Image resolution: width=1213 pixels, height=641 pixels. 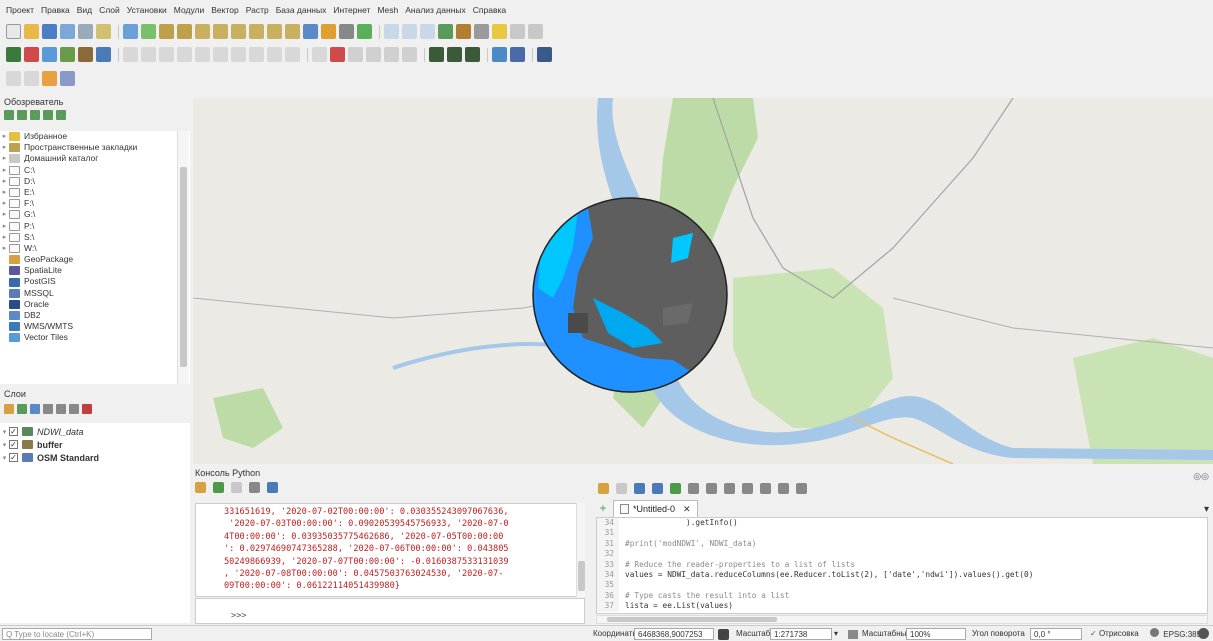 I want to click on browser-item: ▸ W:\, so click(x=95, y=248).